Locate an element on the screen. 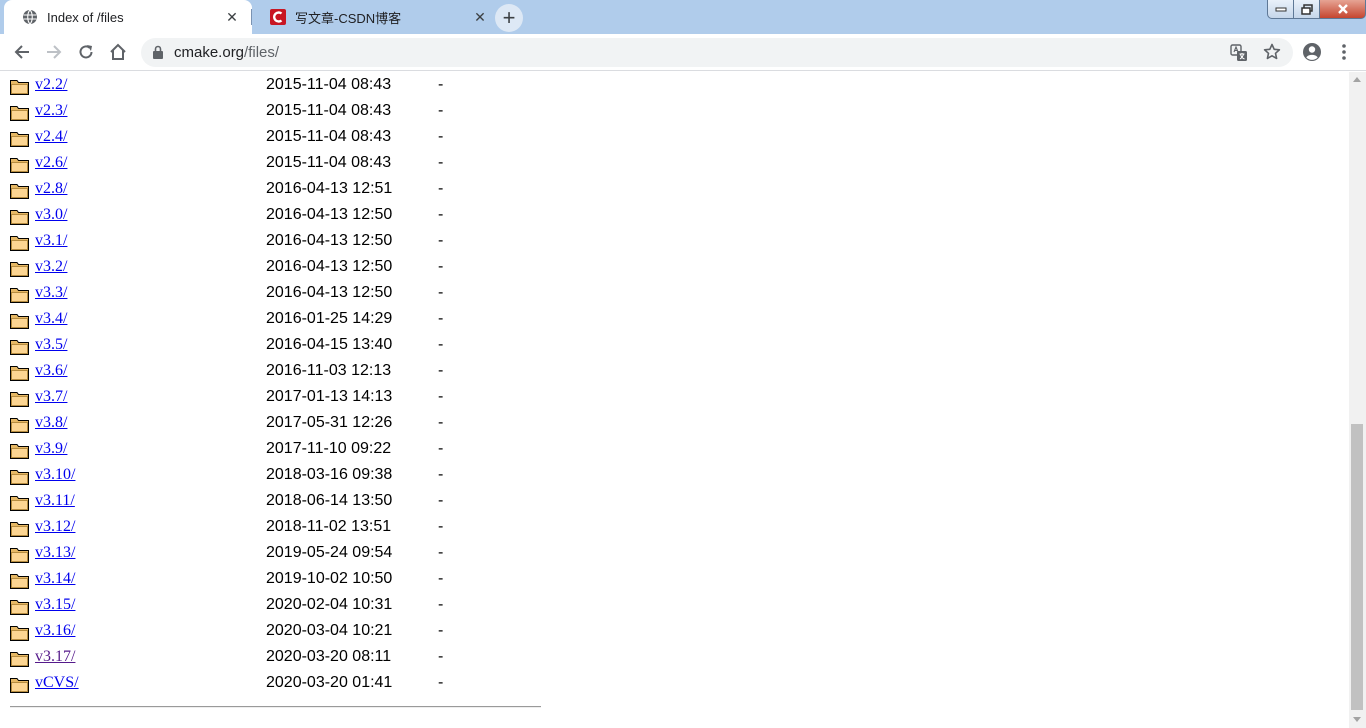  browser-titlebar: Index of /files ✕ 写文章-CSDN博客 ✕ + is located at coordinates (683, 17).